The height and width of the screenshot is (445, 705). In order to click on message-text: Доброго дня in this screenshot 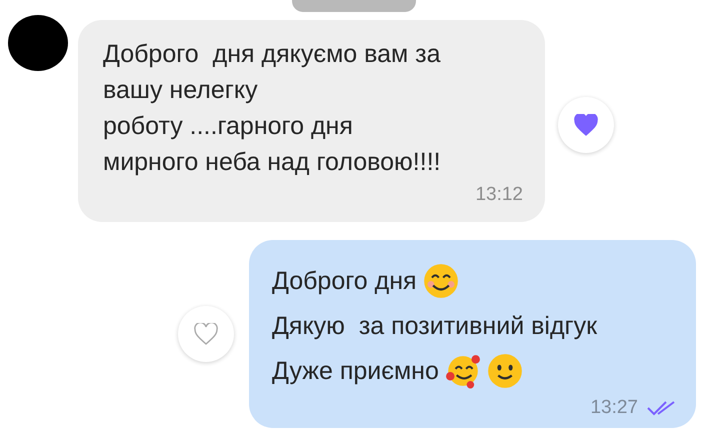, I will do `click(344, 281)`.